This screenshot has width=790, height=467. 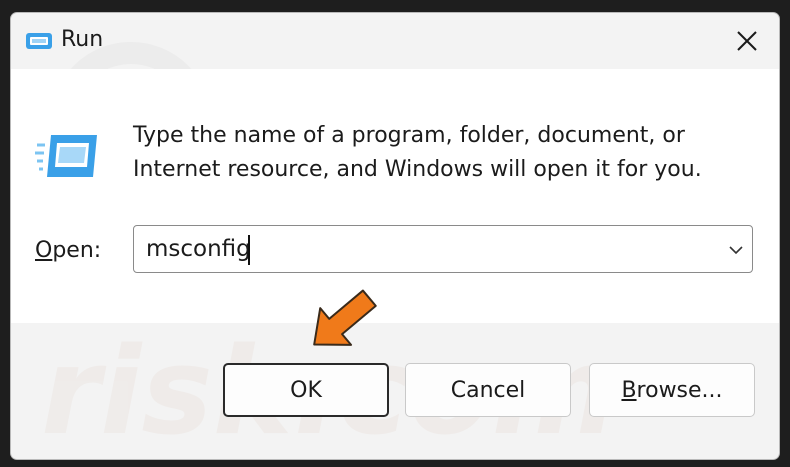 What do you see at coordinates (66, 156) in the screenshot?
I see `run-program-icon` at bounding box center [66, 156].